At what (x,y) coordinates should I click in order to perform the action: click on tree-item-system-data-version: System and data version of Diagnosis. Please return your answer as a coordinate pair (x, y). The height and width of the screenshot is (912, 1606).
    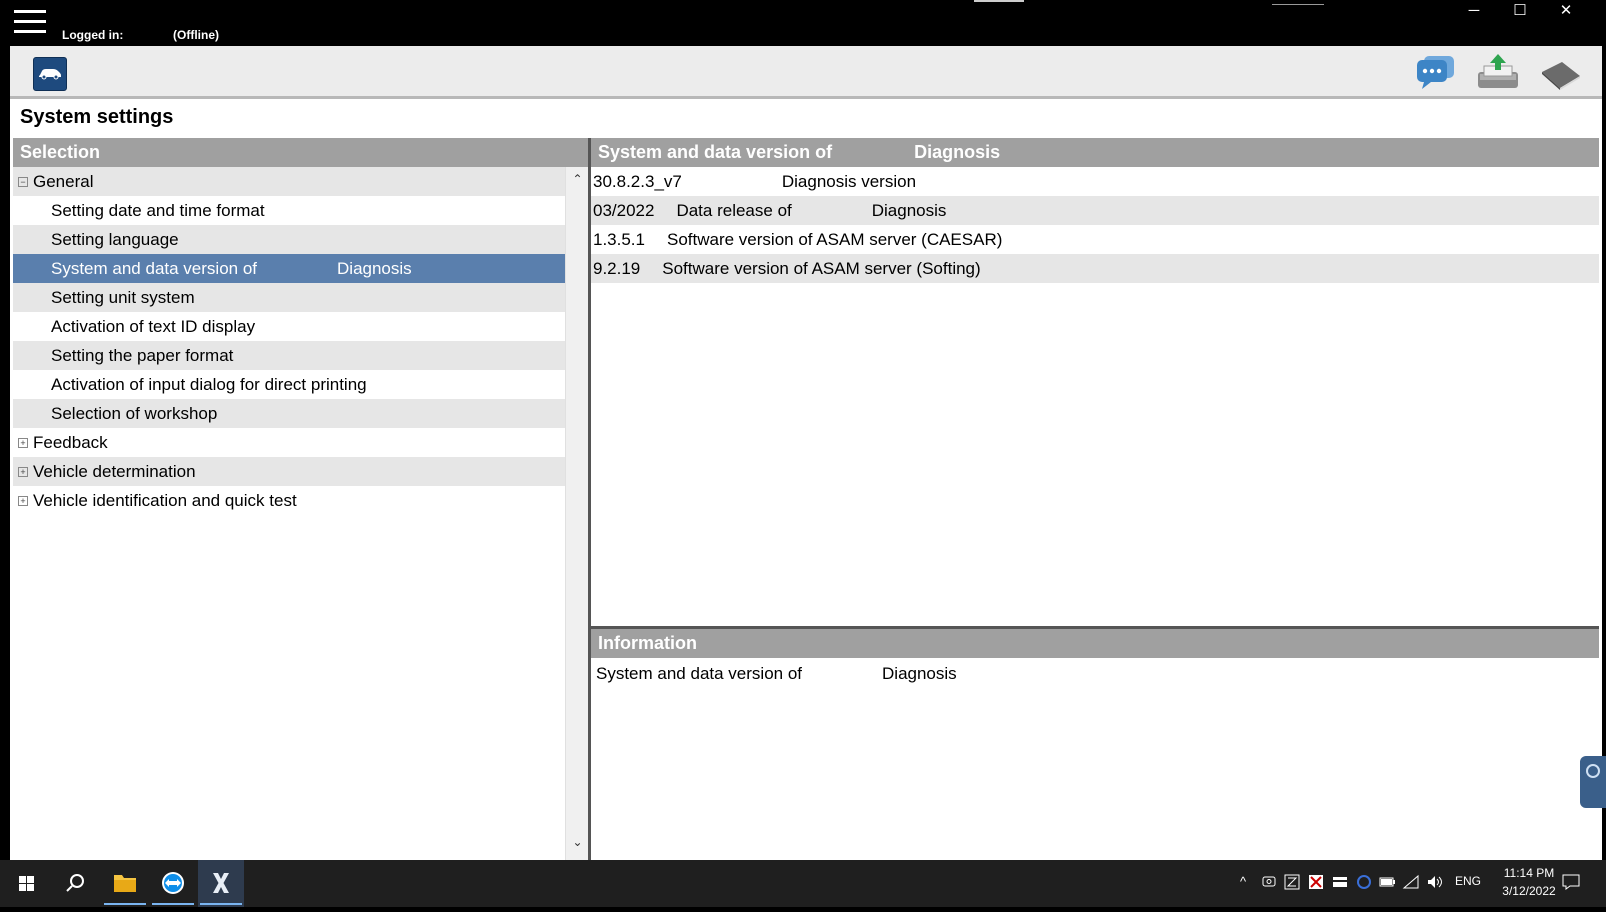
    Looking at the image, I should click on (289, 268).